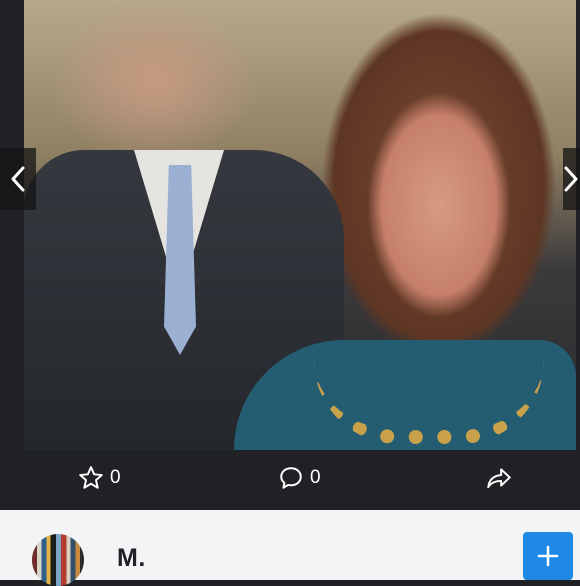  I want to click on comment-bubble-icon, so click(291, 478).